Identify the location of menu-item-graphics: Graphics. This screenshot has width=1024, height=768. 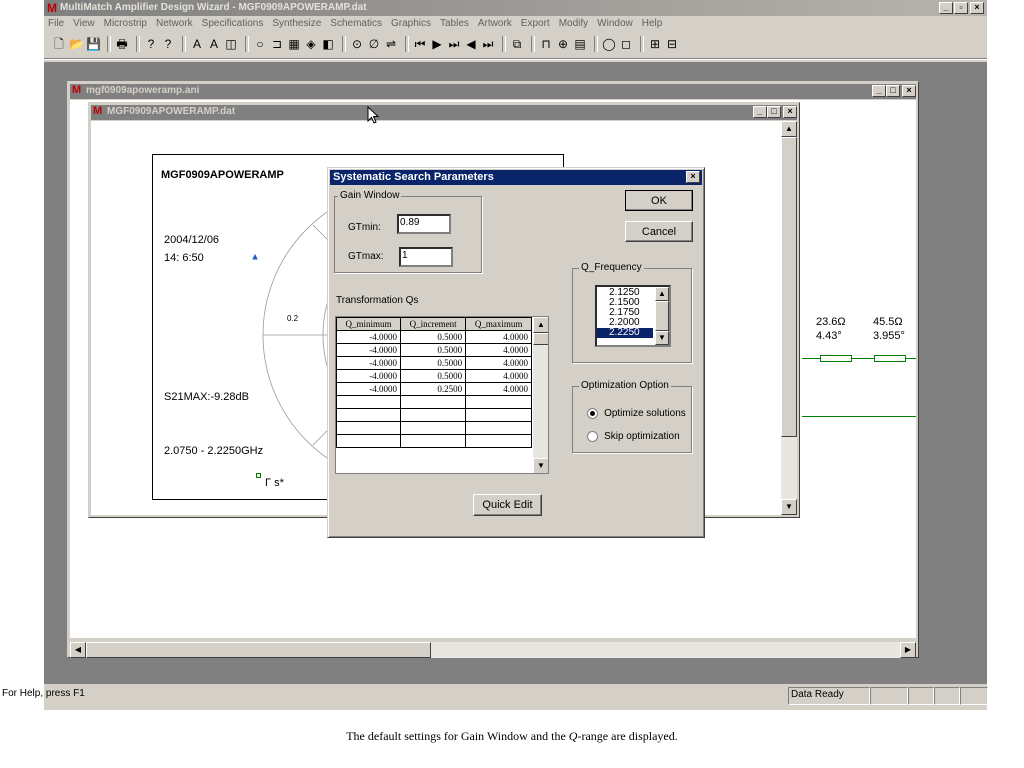
(411, 23).